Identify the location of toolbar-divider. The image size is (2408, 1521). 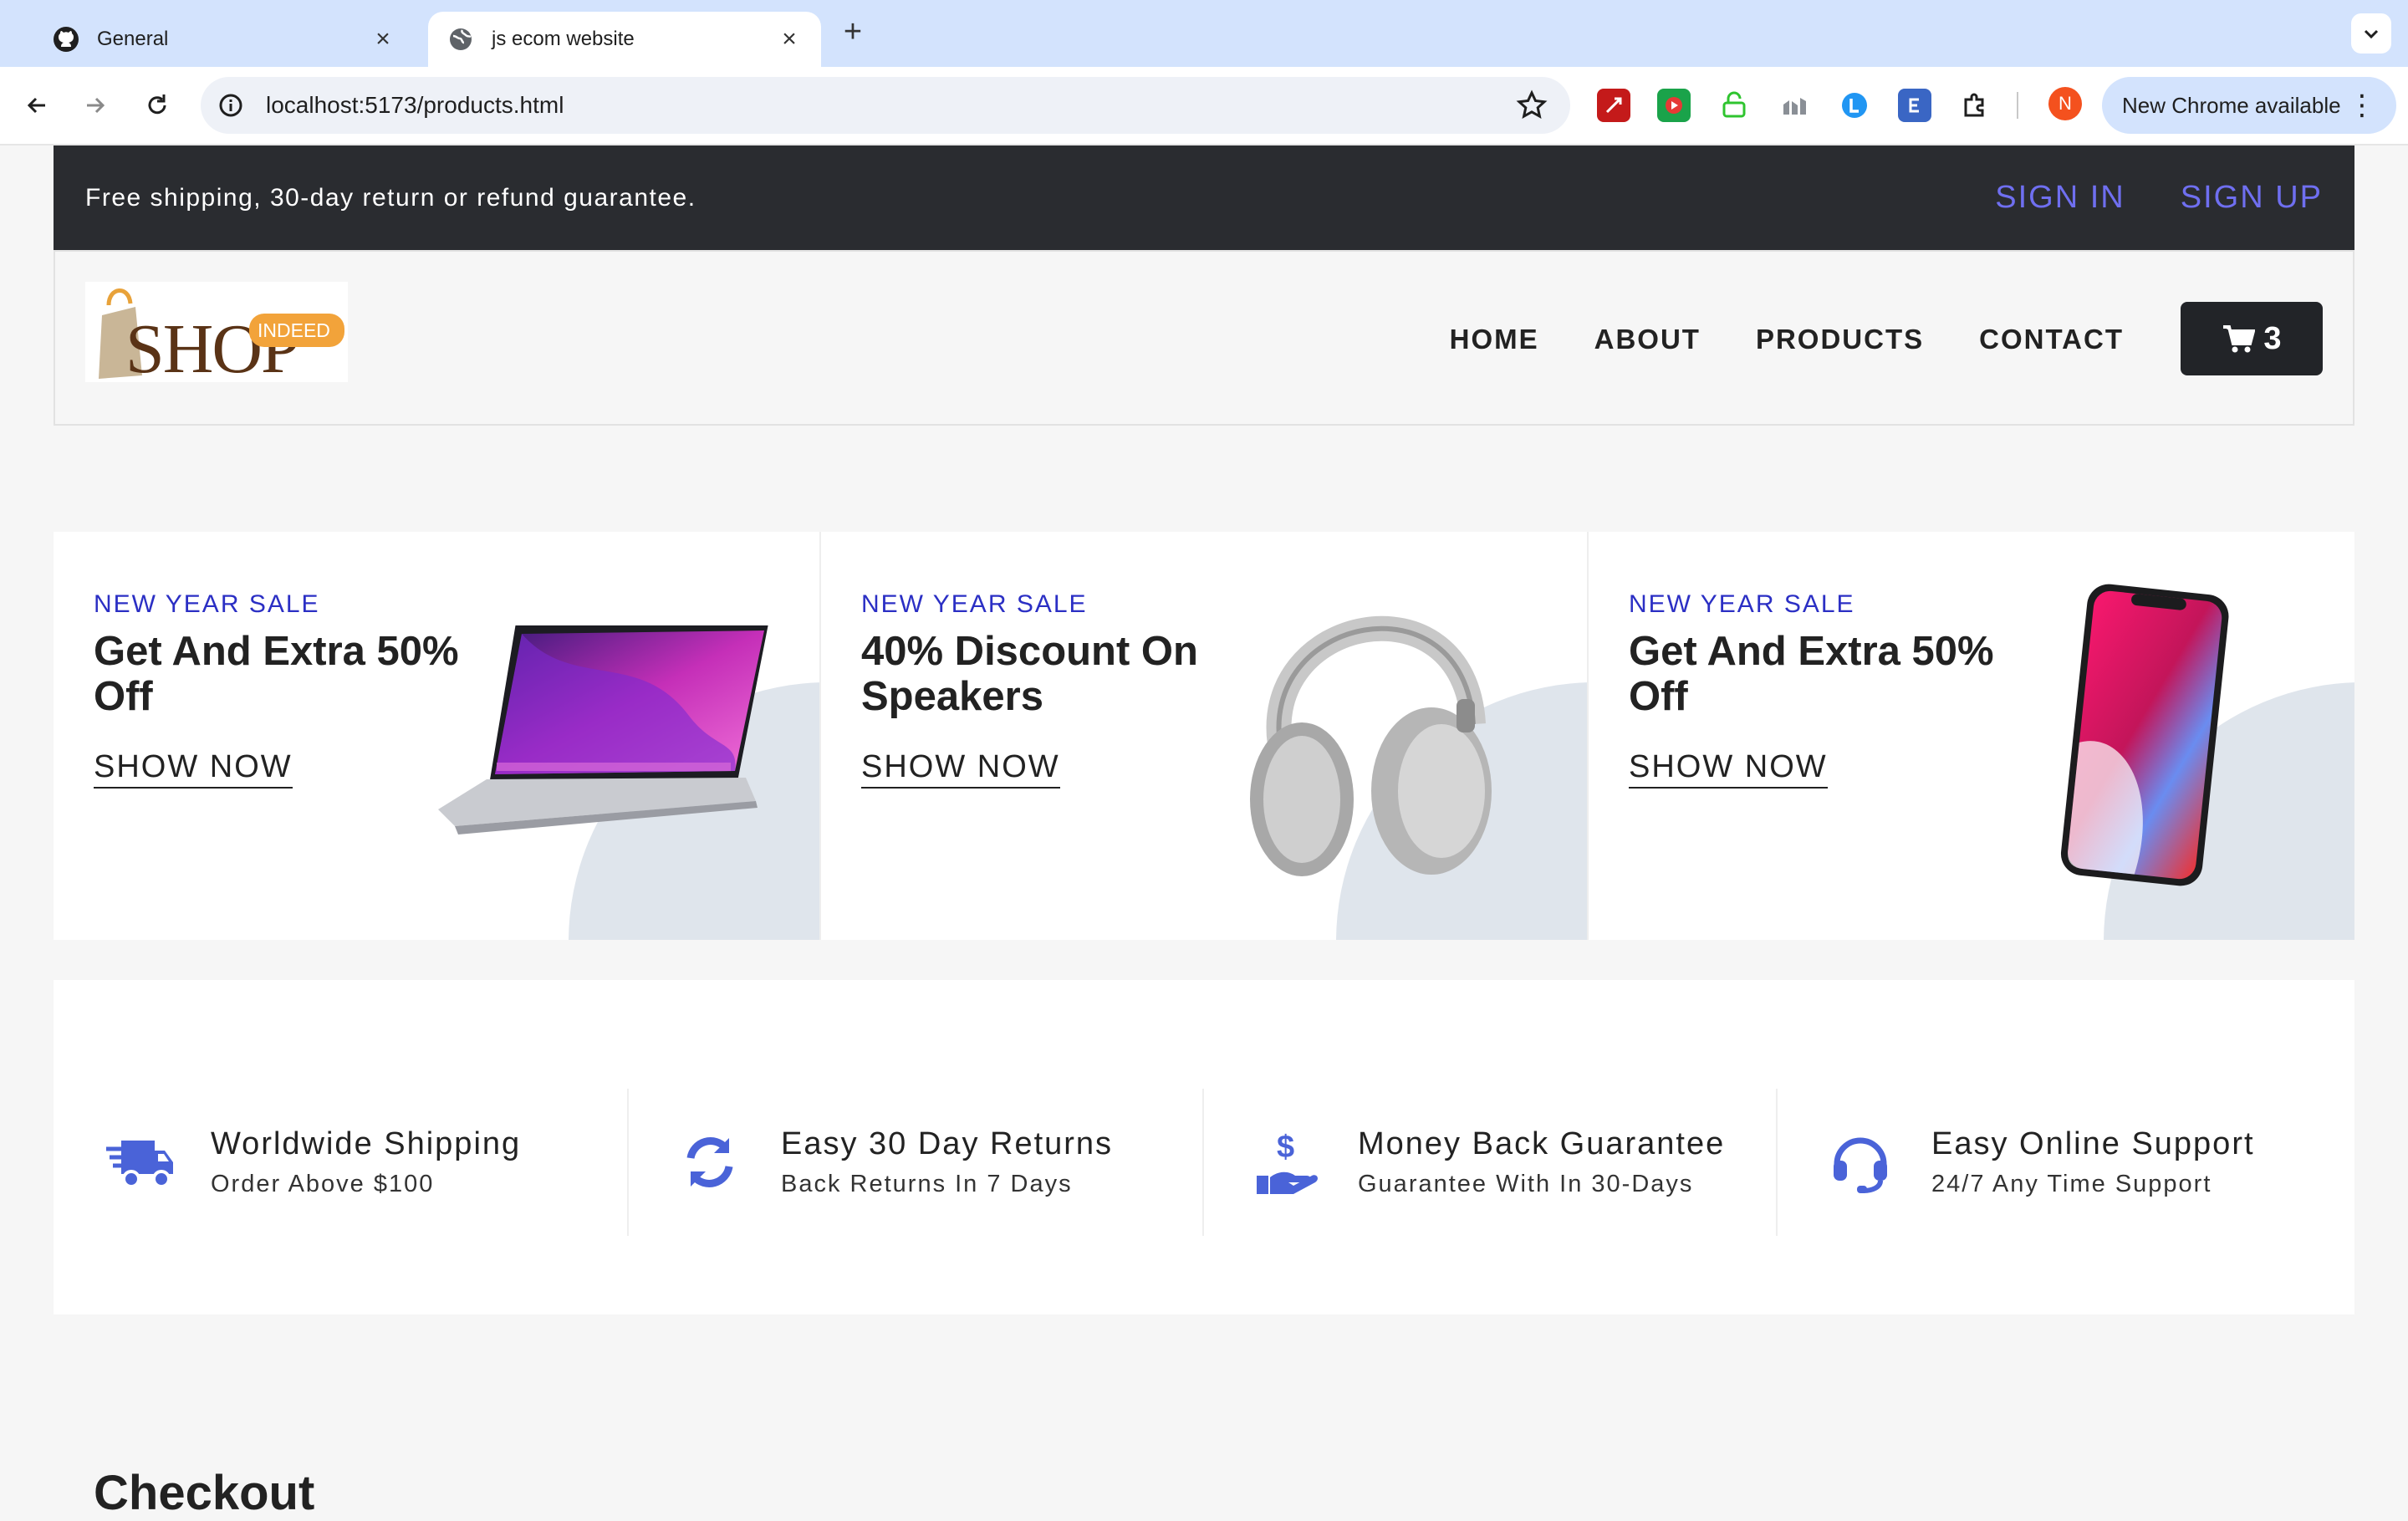
(2018, 105).